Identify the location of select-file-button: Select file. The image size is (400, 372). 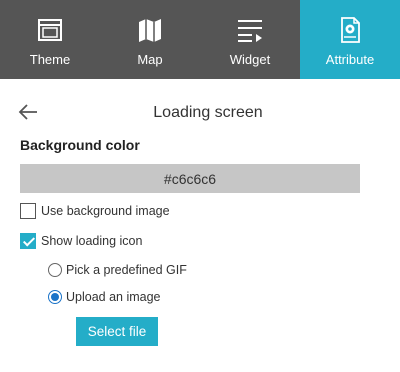
(117, 331).